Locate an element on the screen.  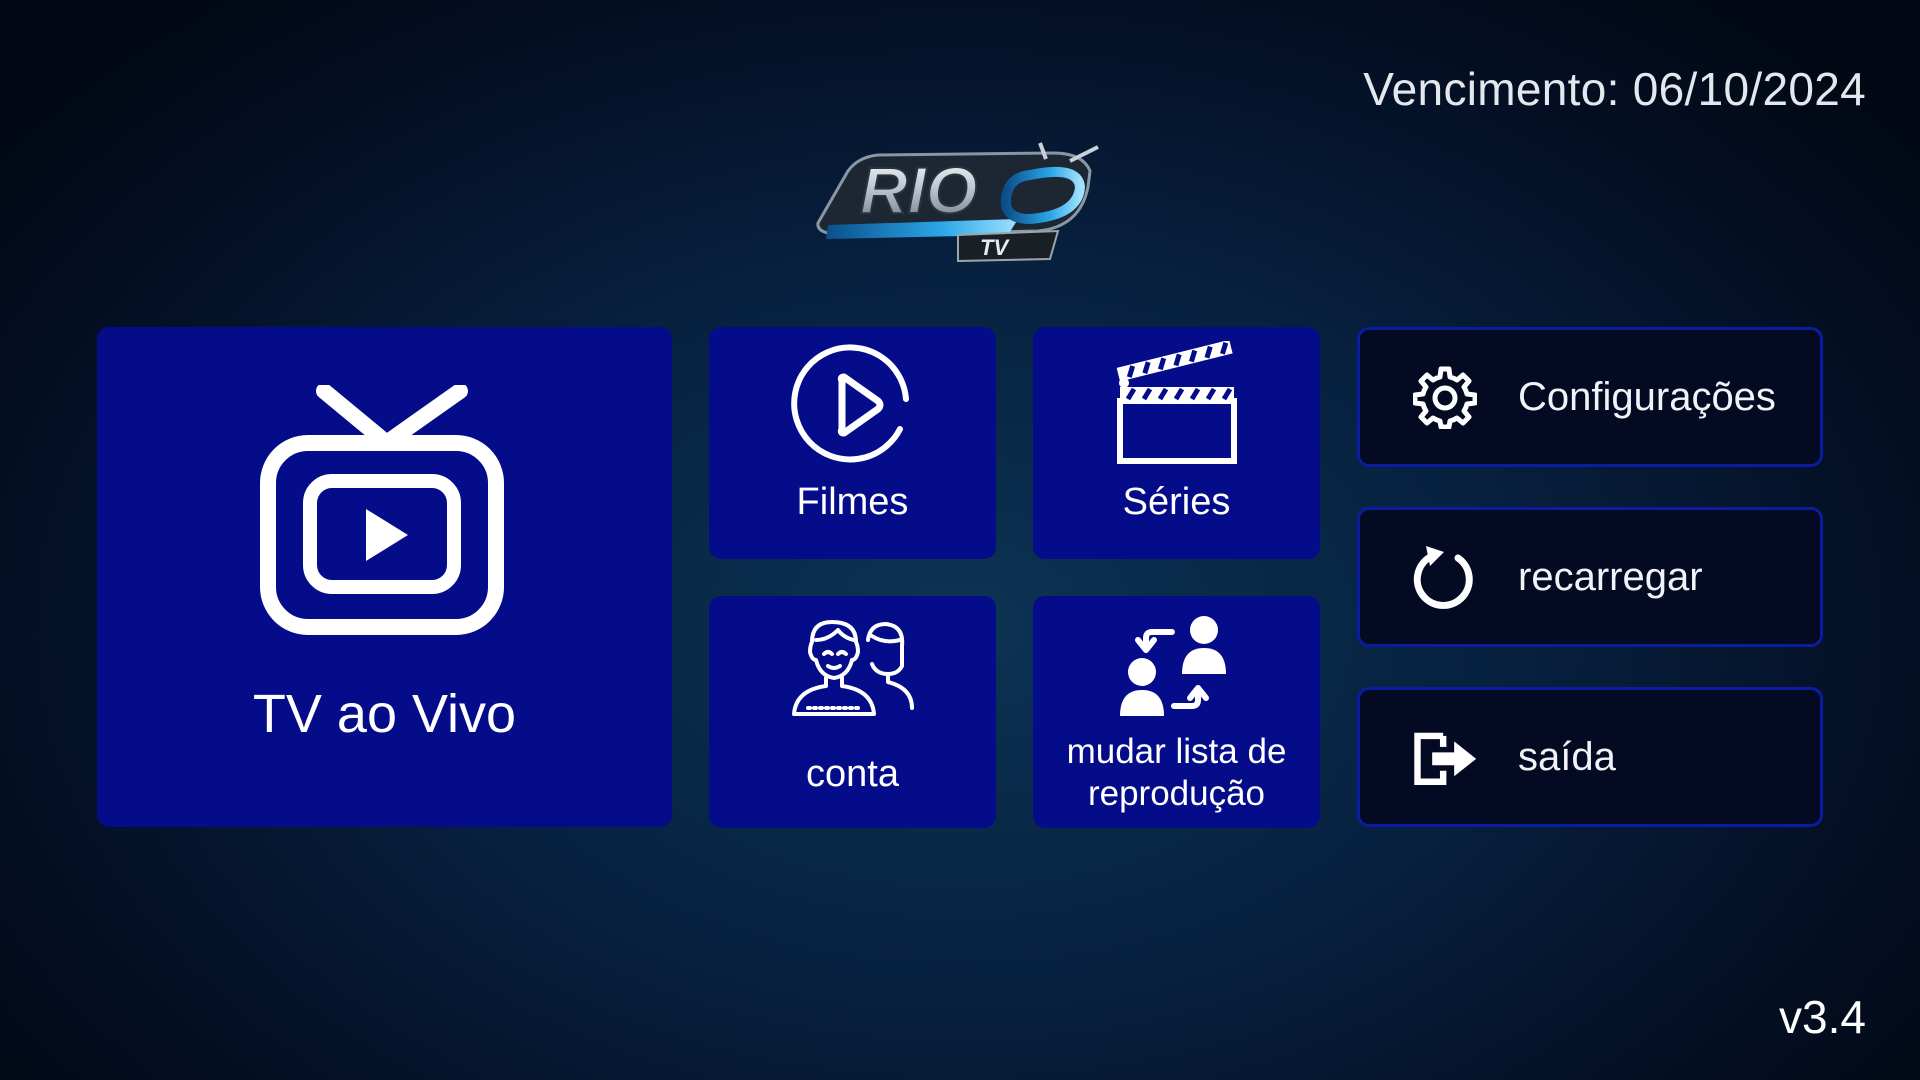
refresh-icon is located at coordinates (1445, 577).